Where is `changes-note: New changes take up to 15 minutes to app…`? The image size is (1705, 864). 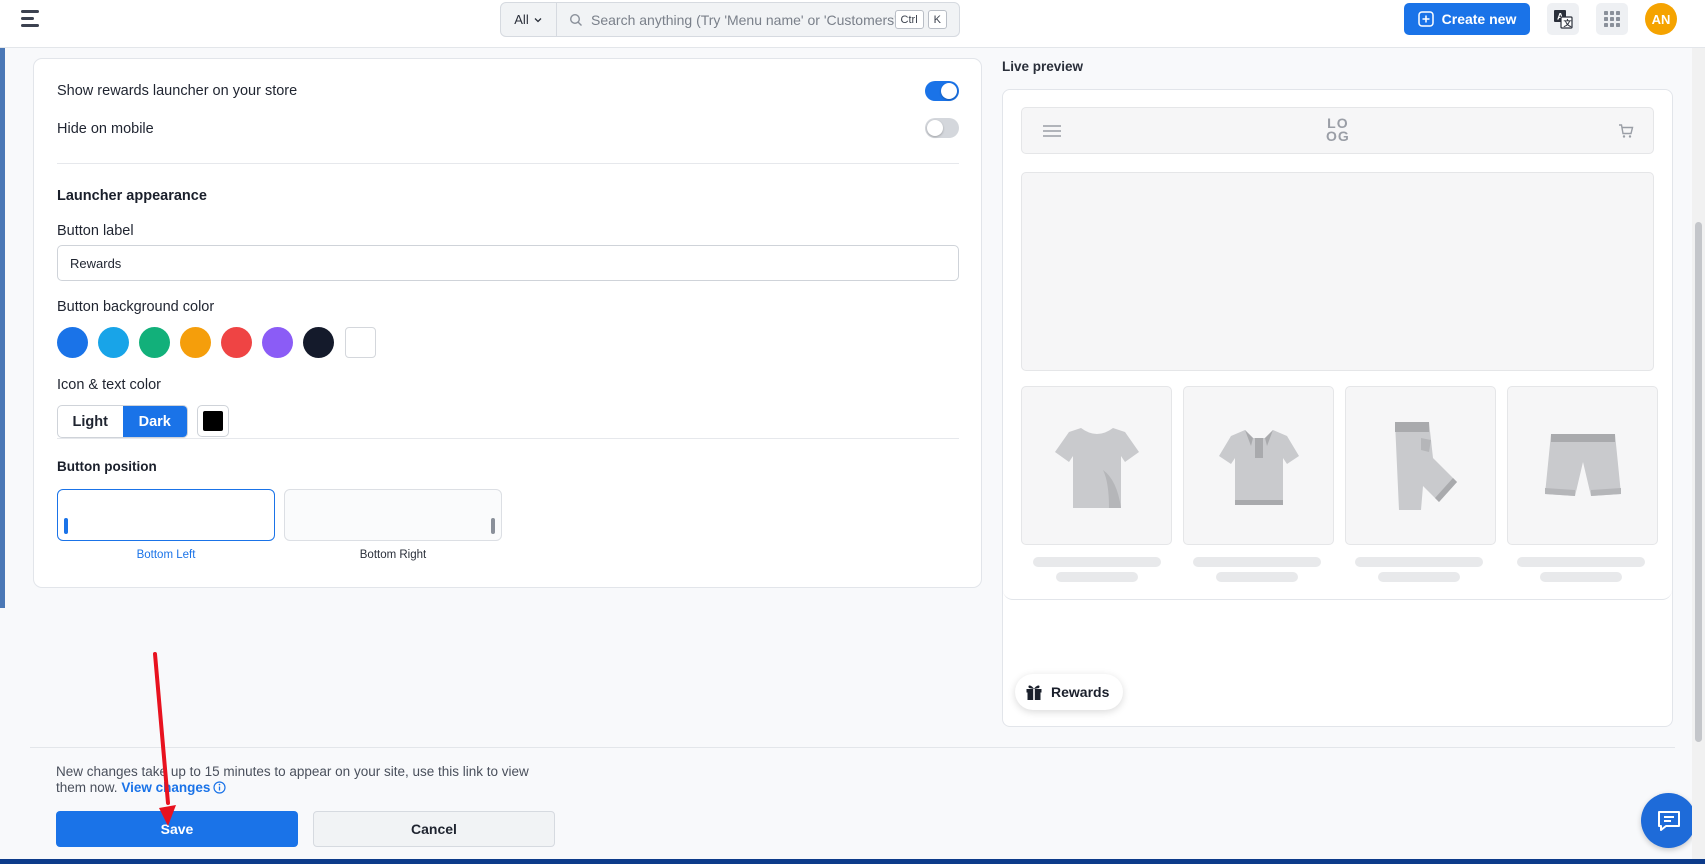
changes-note: New changes take up to 15 minutes to app… is located at coordinates (301, 780).